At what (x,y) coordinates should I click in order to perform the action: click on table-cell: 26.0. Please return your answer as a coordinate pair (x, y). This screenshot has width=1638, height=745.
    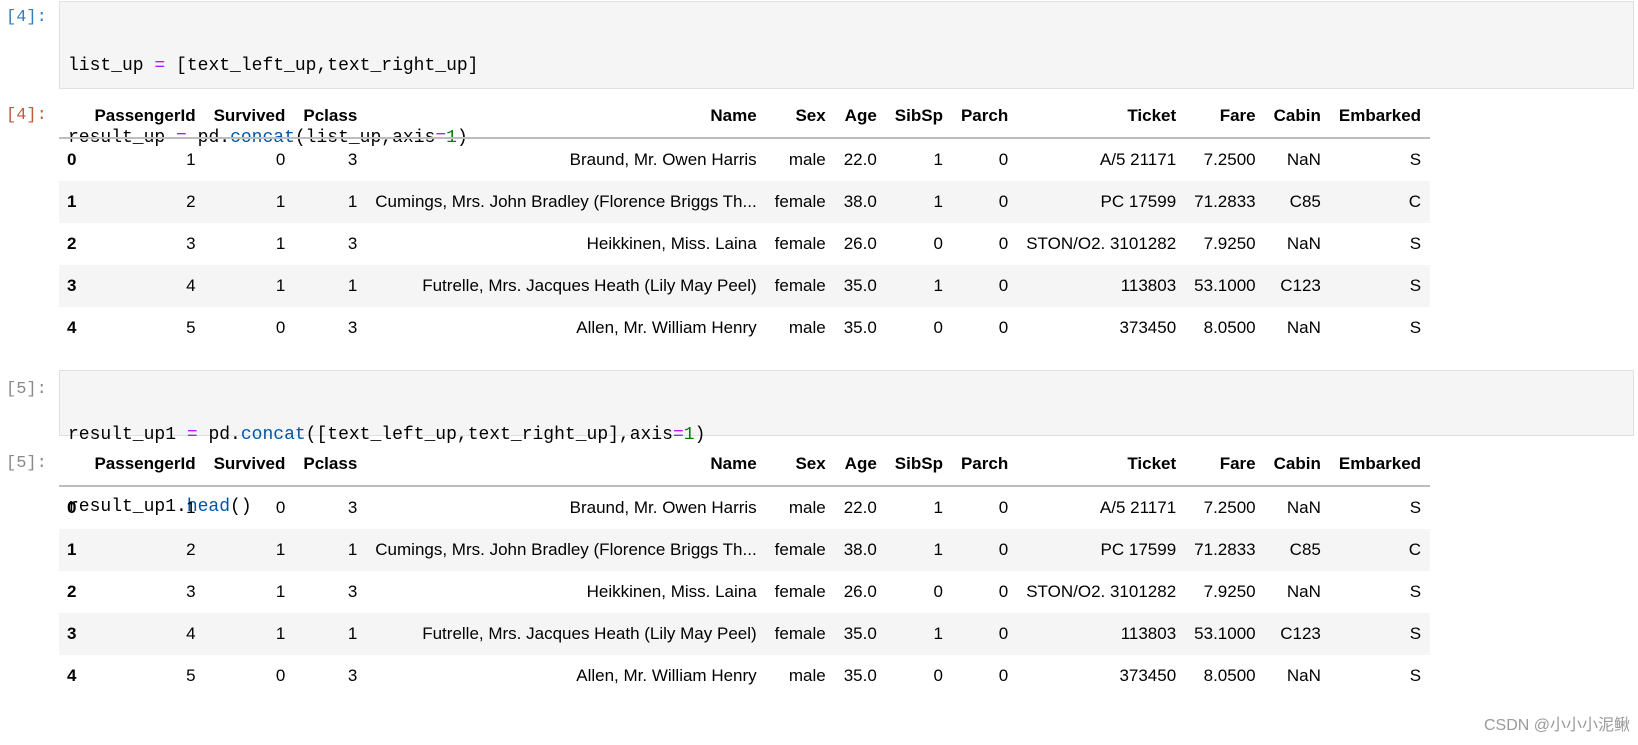
    Looking at the image, I should click on (860, 591).